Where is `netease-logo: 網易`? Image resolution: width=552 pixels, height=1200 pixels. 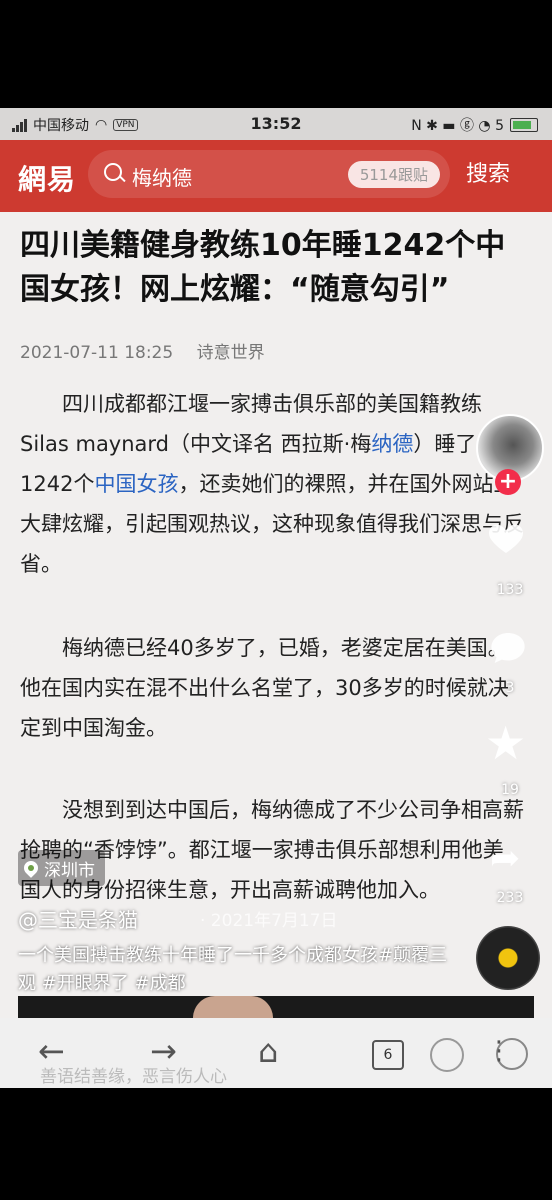 netease-logo: 網易 is located at coordinates (47, 178).